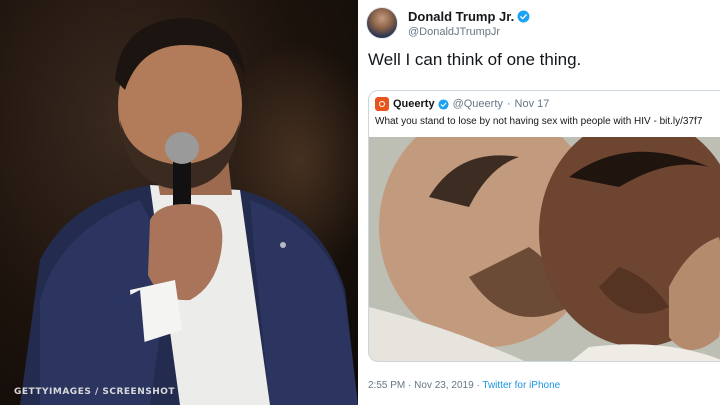 Image resolution: width=720 pixels, height=405 pixels. I want to click on tweet-author: Donald Trump Jr. @DonaldJTrumpJr, so click(448, 23).